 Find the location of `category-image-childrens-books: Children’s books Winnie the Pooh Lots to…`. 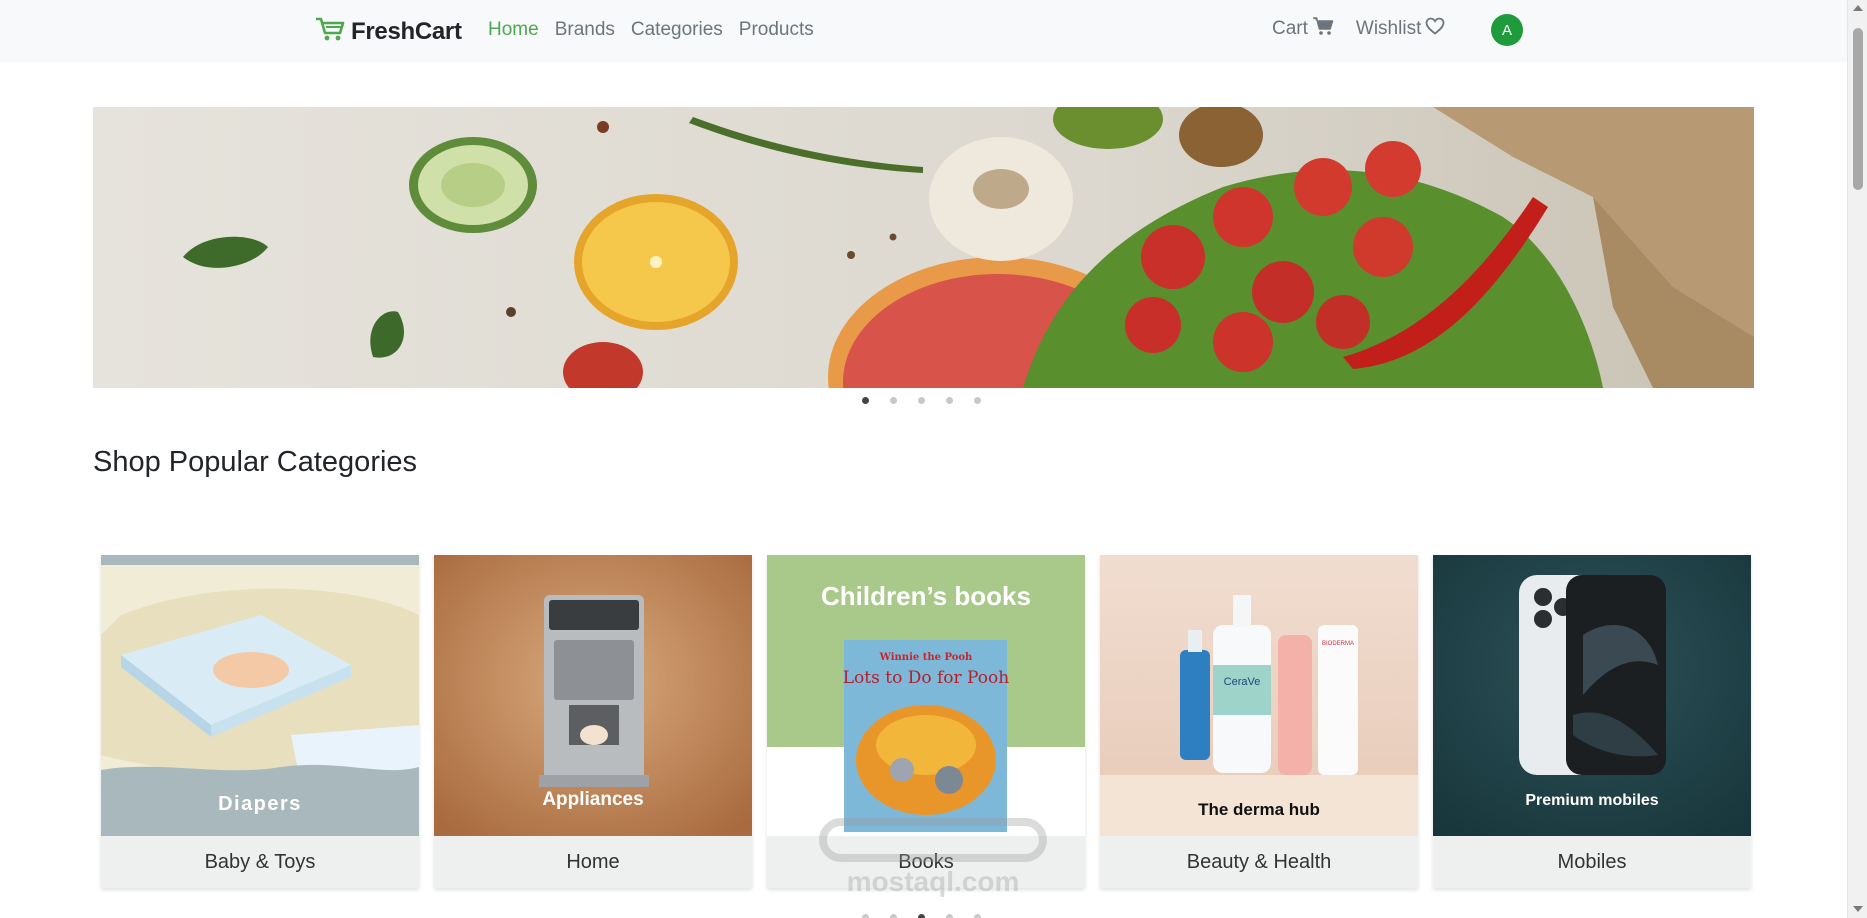

category-image-childrens-books: Children’s books Winnie the Pooh Lots to… is located at coordinates (926, 695).